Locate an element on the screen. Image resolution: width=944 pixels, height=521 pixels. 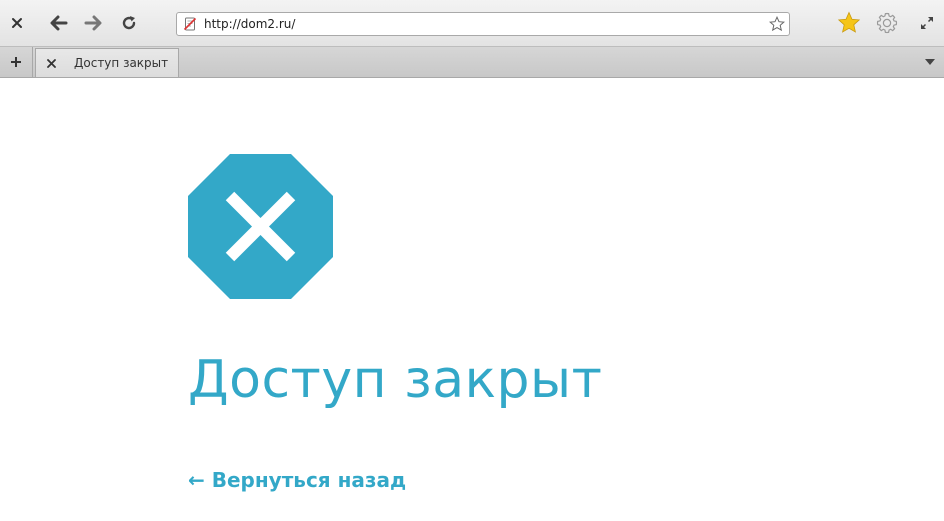
tab-close-button is located at coordinates (51, 63).